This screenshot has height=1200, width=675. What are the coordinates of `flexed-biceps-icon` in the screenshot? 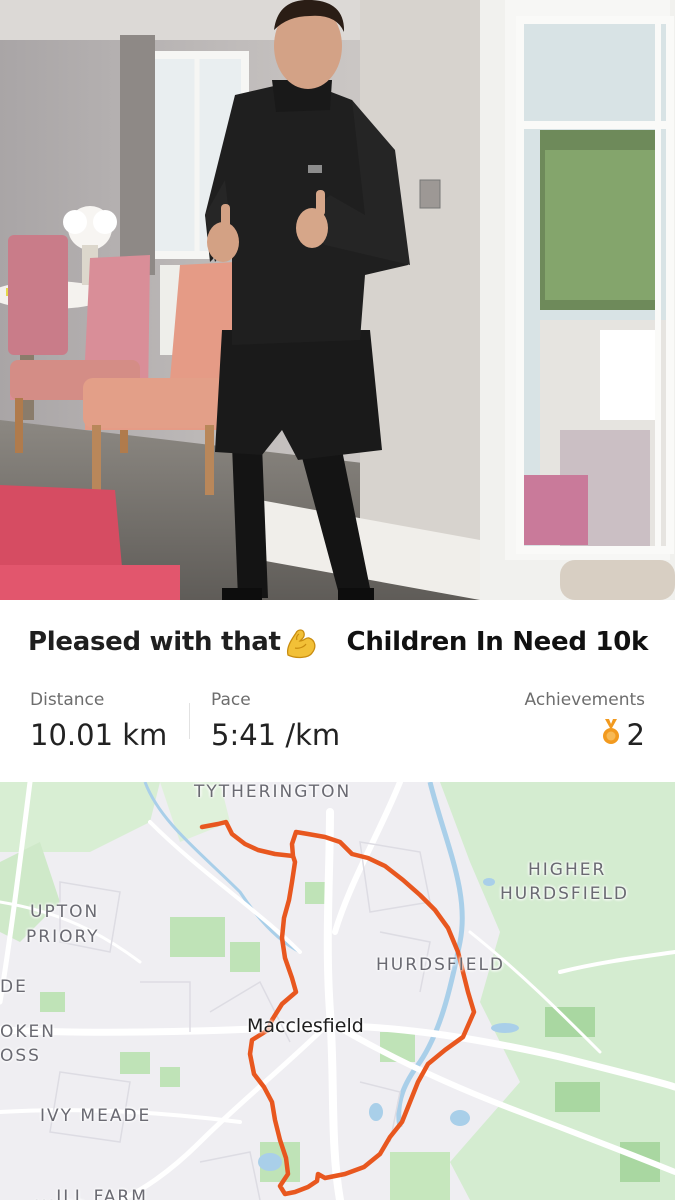 It's located at (301, 644).